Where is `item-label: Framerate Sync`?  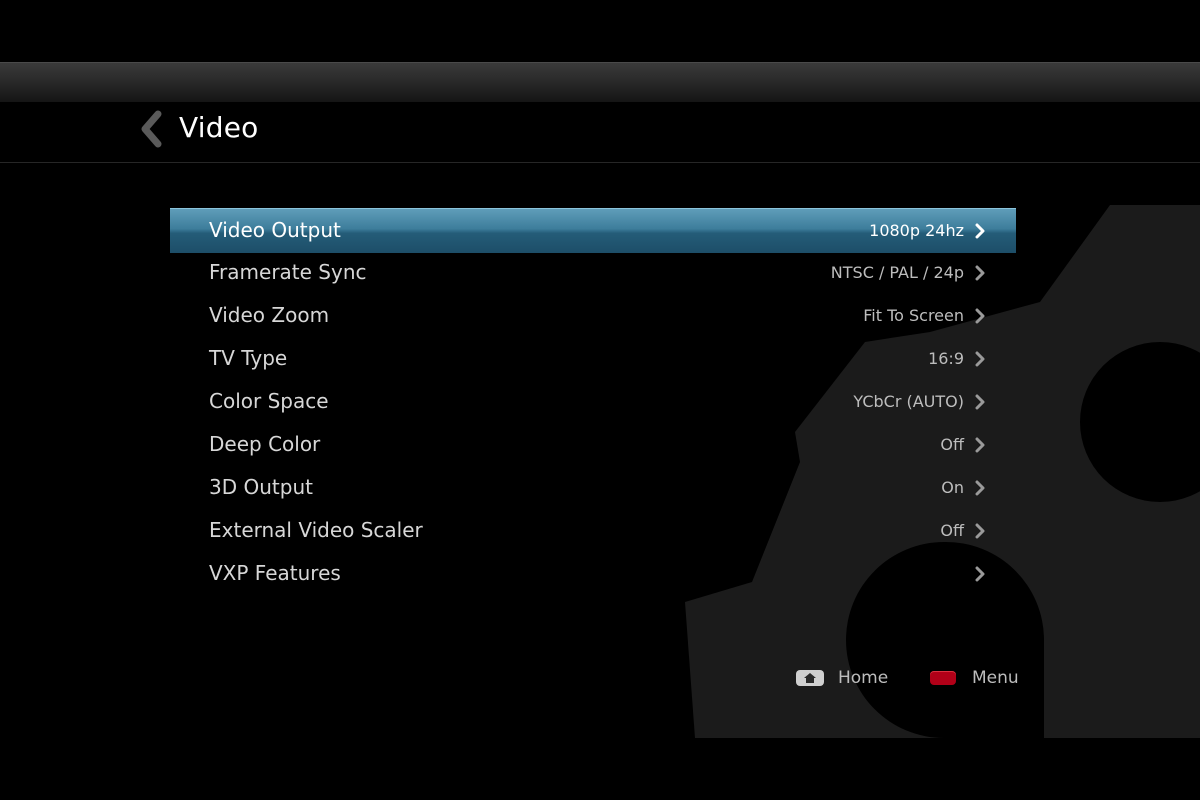
item-label: Framerate Sync is located at coordinates (288, 272).